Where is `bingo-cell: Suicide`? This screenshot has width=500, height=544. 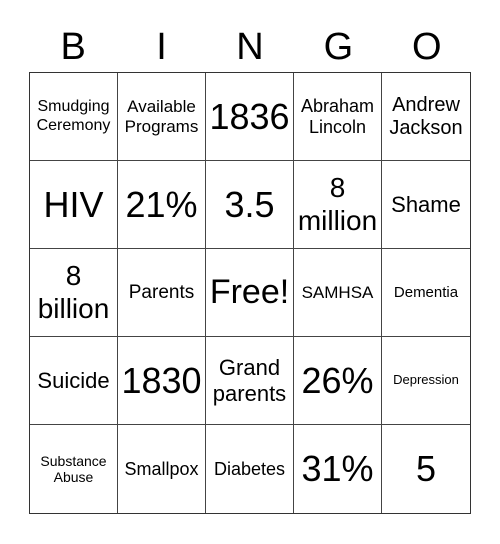
bingo-cell: Suicide is located at coordinates (74, 381).